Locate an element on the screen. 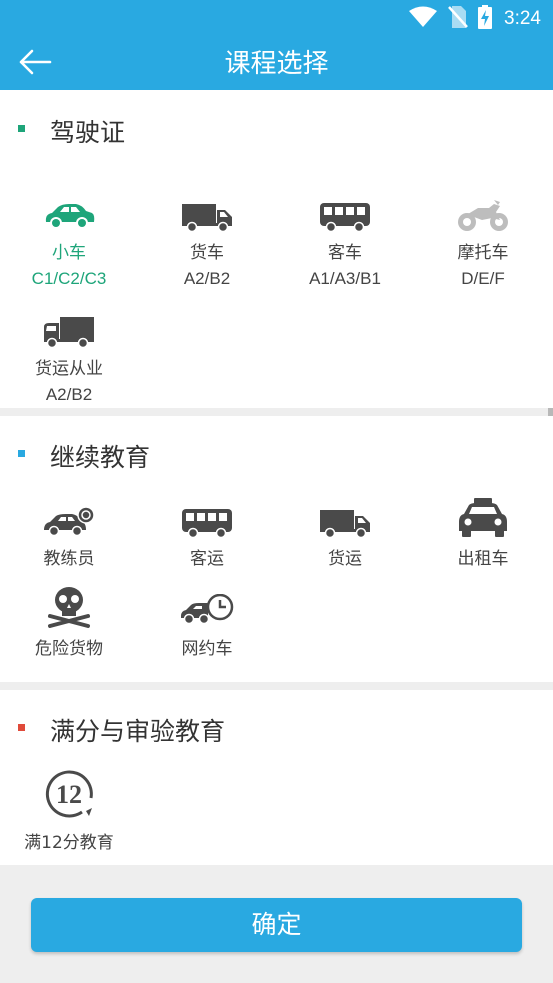 This screenshot has width=553, height=983. motorcycle-icon is located at coordinates (483, 217).